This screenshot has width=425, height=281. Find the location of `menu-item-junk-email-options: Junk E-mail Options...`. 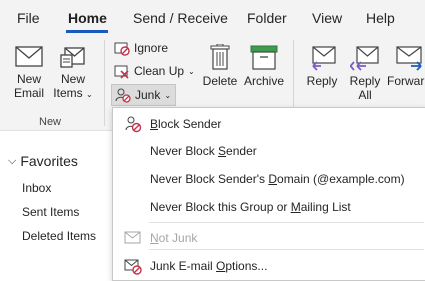

menu-item-junk-email-options: Junk E-mail Options... is located at coordinates (269, 266).